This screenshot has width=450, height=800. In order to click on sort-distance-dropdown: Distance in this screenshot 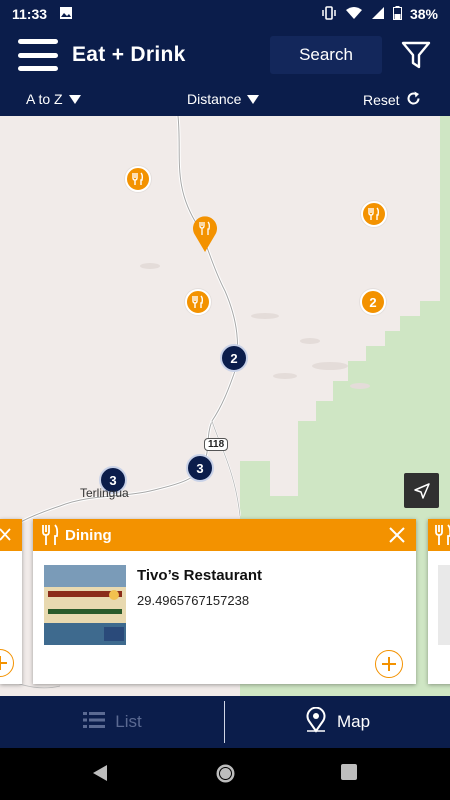, I will do `click(223, 99)`.